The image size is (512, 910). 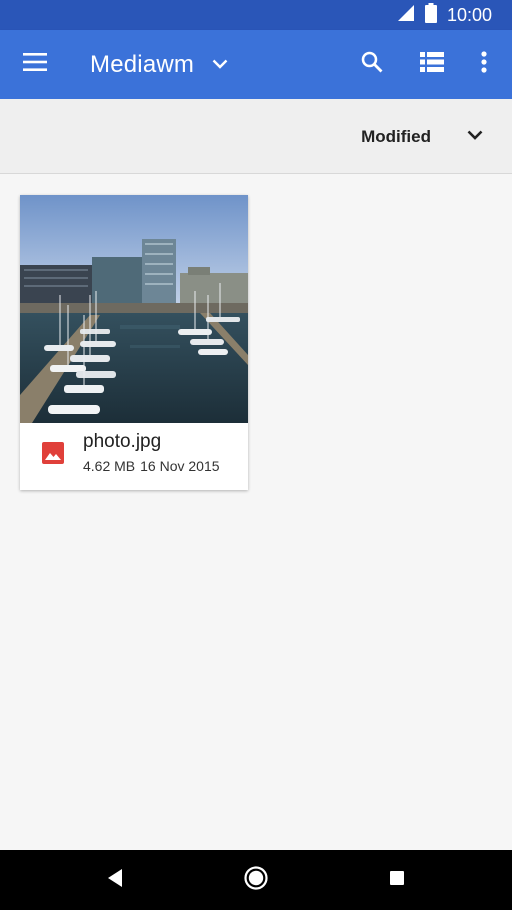 I want to click on more-vert-icon, so click(x=484, y=64).